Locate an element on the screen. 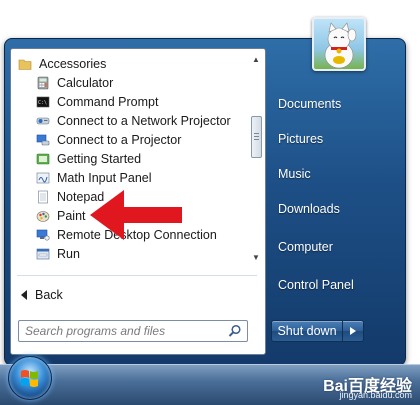 The image size is (420, 405). program-label: Run is located at coordinates (68, 253).